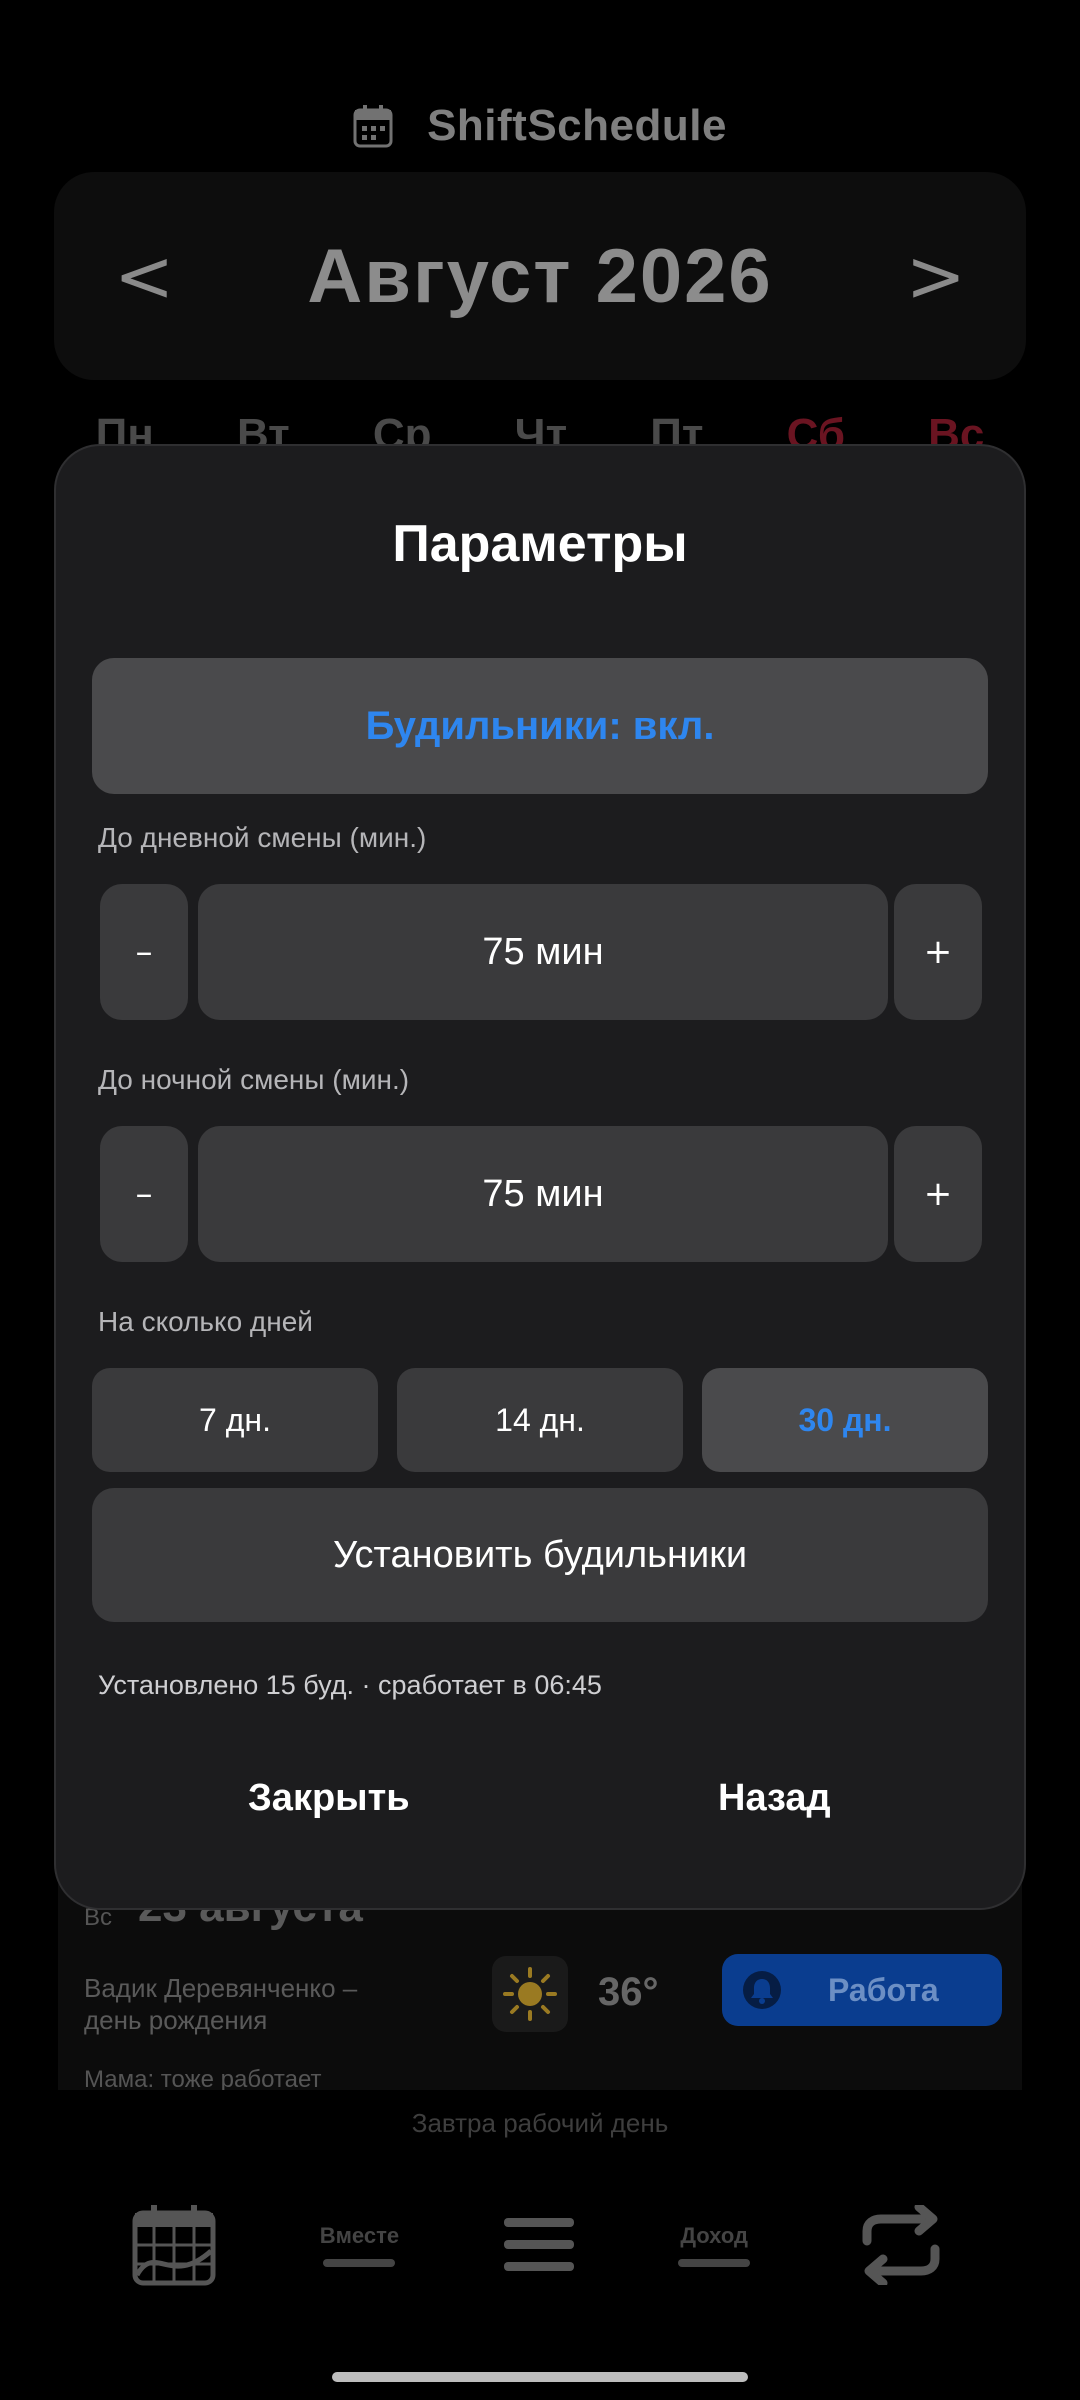 The width and height of the screenshot is (1080, 2400). I want to click on weather-box, so click(530, 1994).